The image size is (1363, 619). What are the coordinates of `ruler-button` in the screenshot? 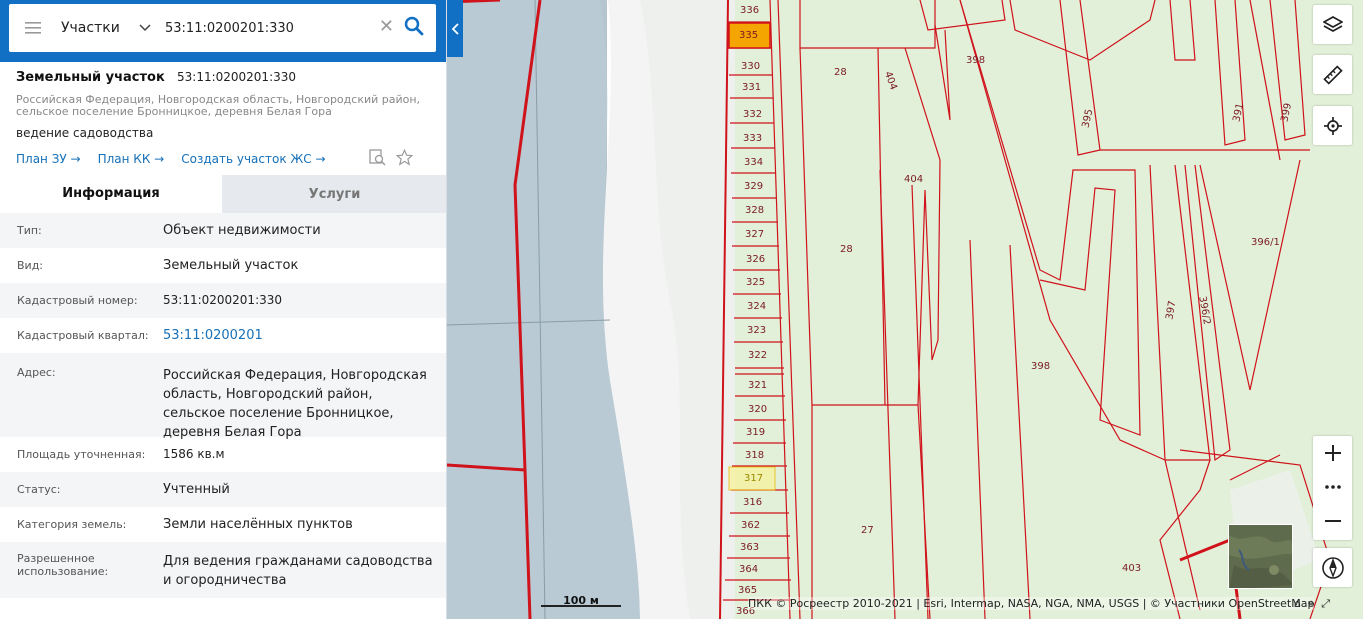 It's located at (1332, 74).